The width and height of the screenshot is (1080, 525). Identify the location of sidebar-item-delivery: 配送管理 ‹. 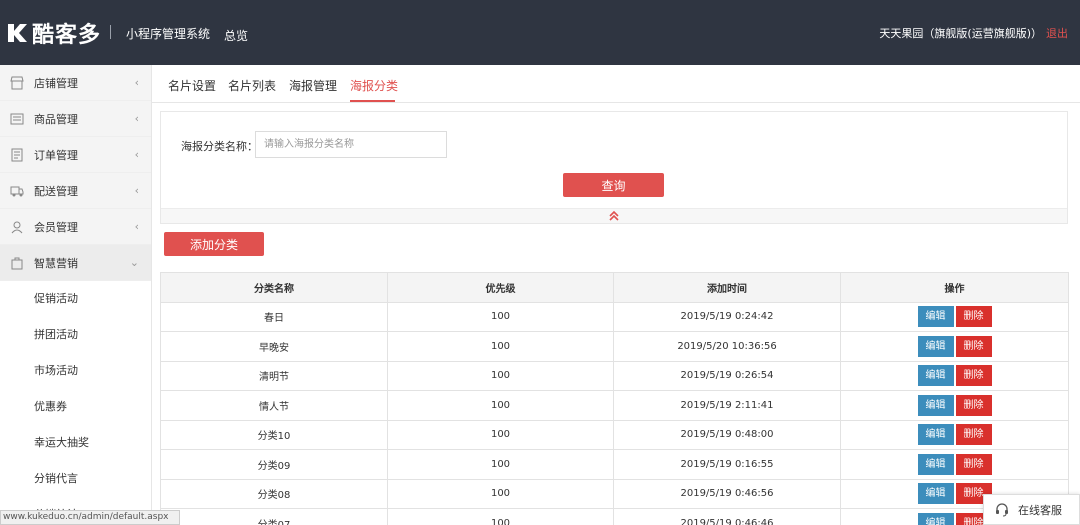
(75, 191).